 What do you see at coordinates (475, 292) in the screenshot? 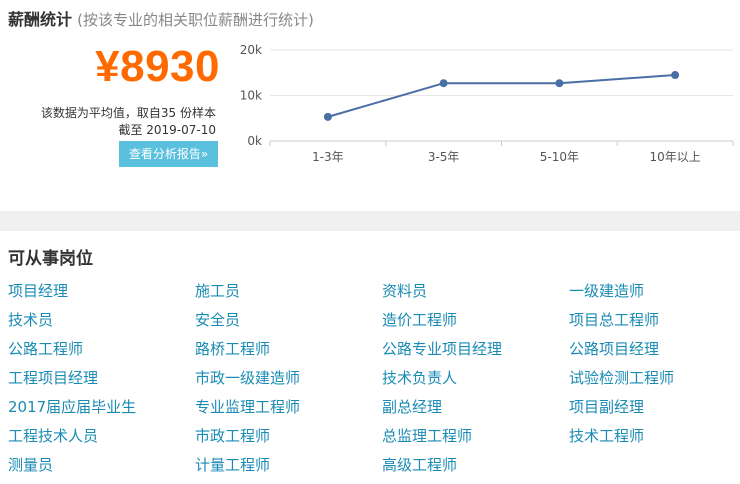
I see `job-link: 资料员` at bounding box center [475, 292].